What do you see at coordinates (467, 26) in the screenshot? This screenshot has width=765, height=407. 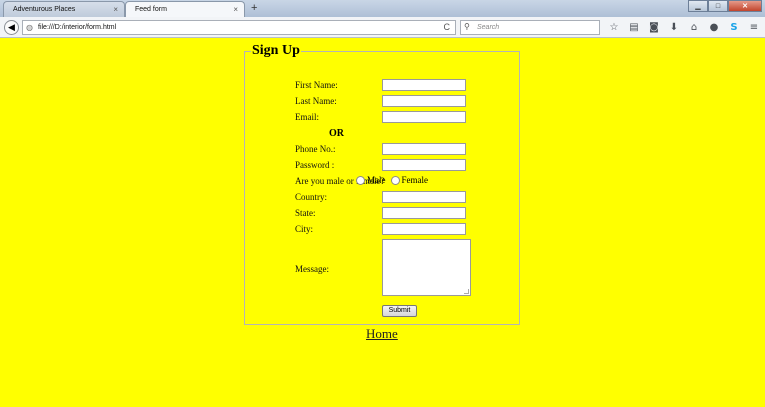 I see `search-icon: ⚲` at bounding box center [467, 26].